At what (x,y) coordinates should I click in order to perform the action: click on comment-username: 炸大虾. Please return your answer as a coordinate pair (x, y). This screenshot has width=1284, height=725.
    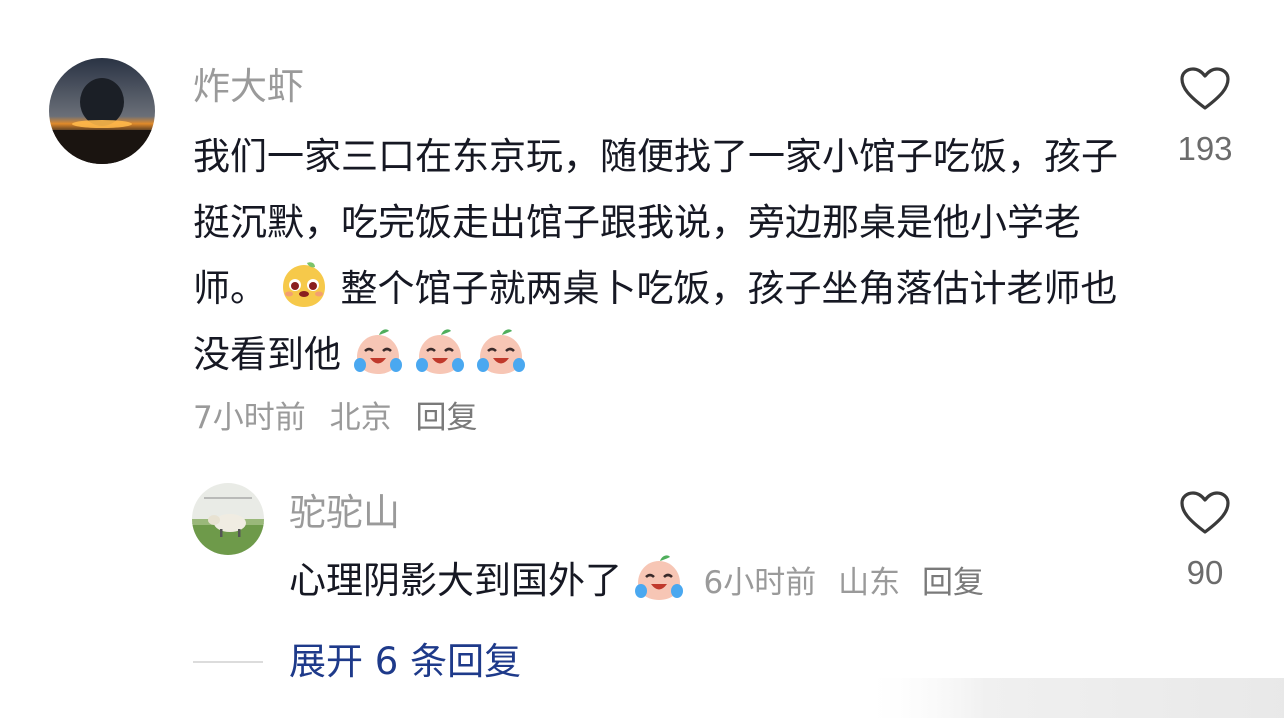
    Looking at the image, I should click on (248, 87).